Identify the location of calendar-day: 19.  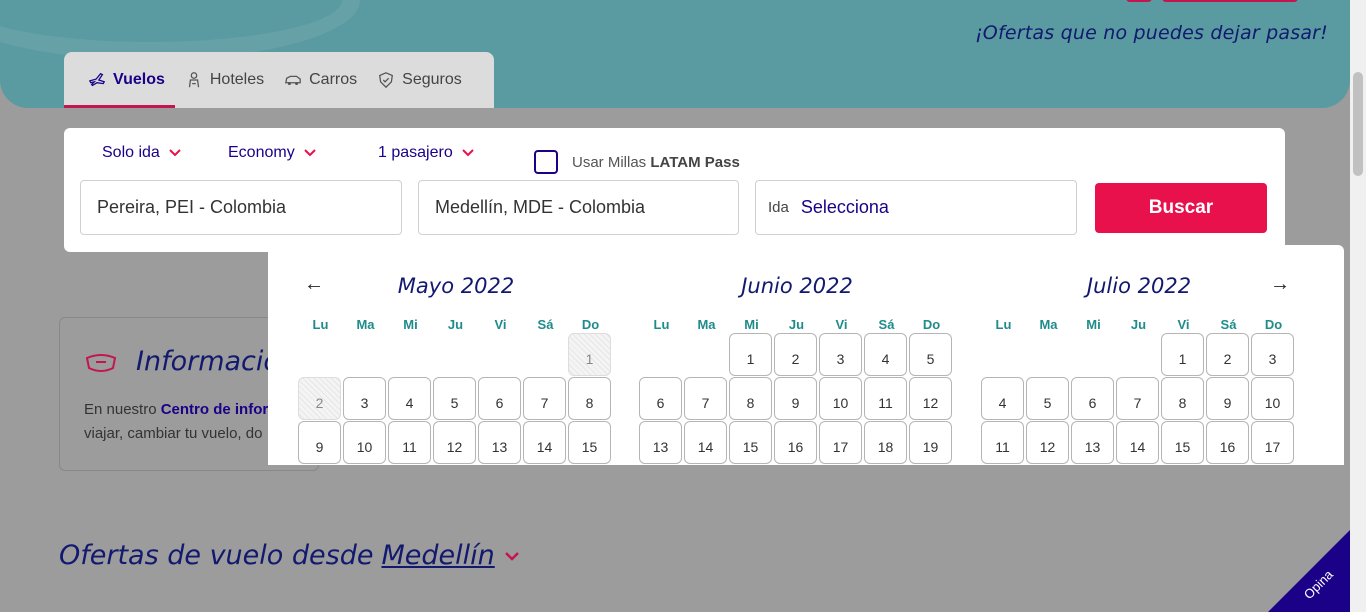
(930, 442).